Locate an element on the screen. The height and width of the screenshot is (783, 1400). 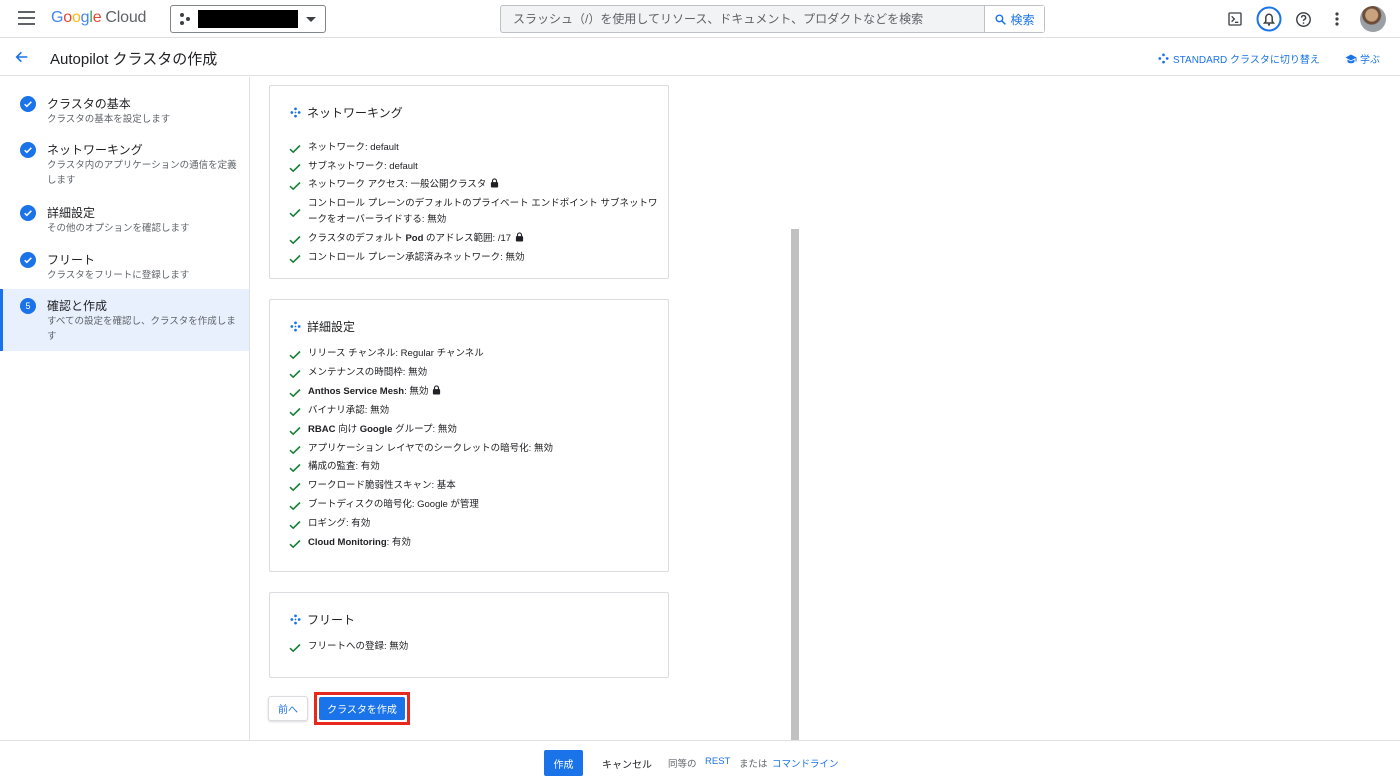
step-cluster-basics: クラスタの基本 クラスタの基本を設定します is located at coordinates (124, 111).